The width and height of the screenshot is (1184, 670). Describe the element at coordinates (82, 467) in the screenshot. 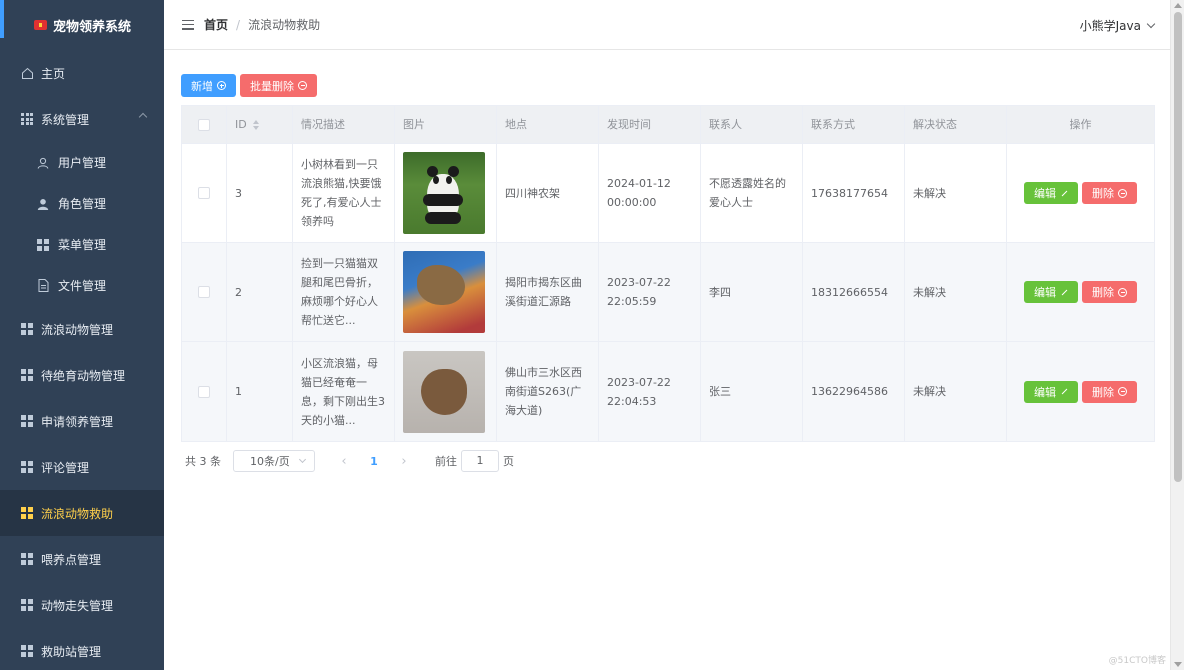

I see `sidebar-item-comments: 评论管理` at that location.